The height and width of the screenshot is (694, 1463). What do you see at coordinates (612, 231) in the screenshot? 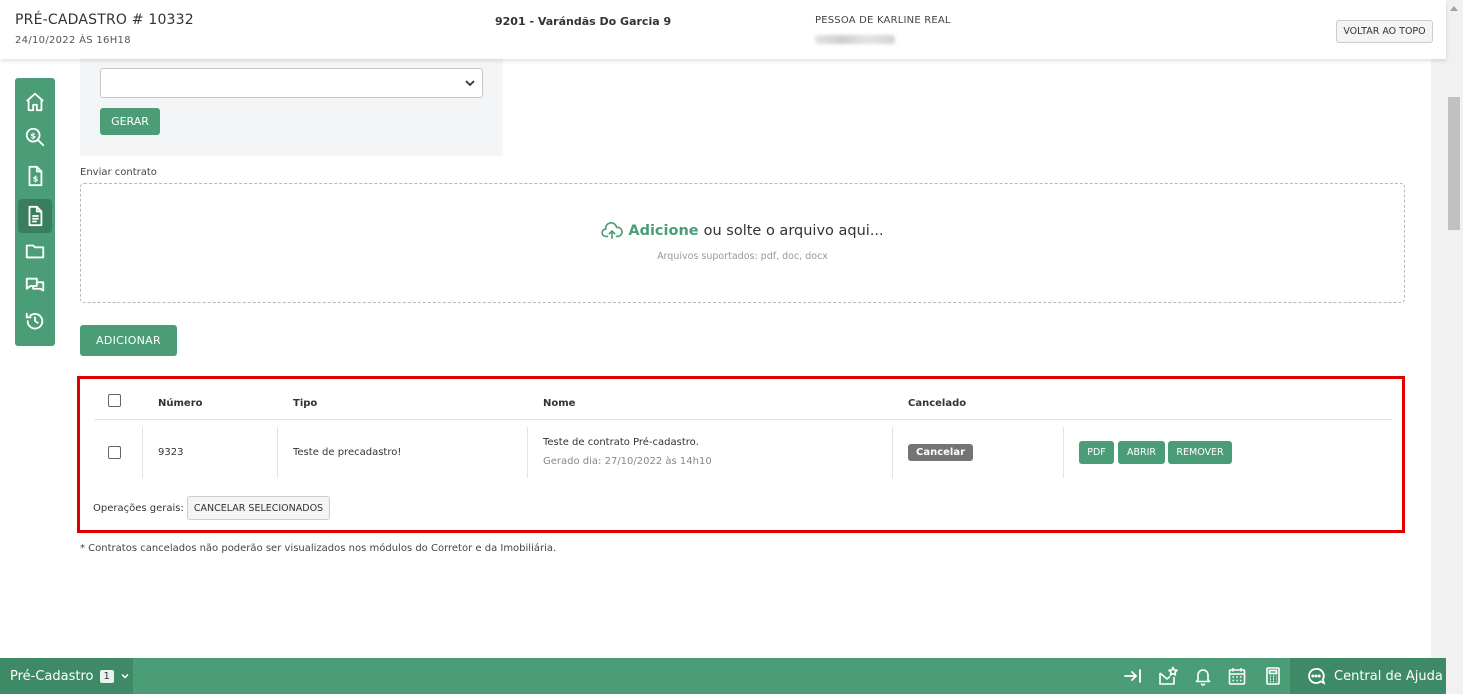
I see `cloud-upload-icon` at bounding box center [612, 231].